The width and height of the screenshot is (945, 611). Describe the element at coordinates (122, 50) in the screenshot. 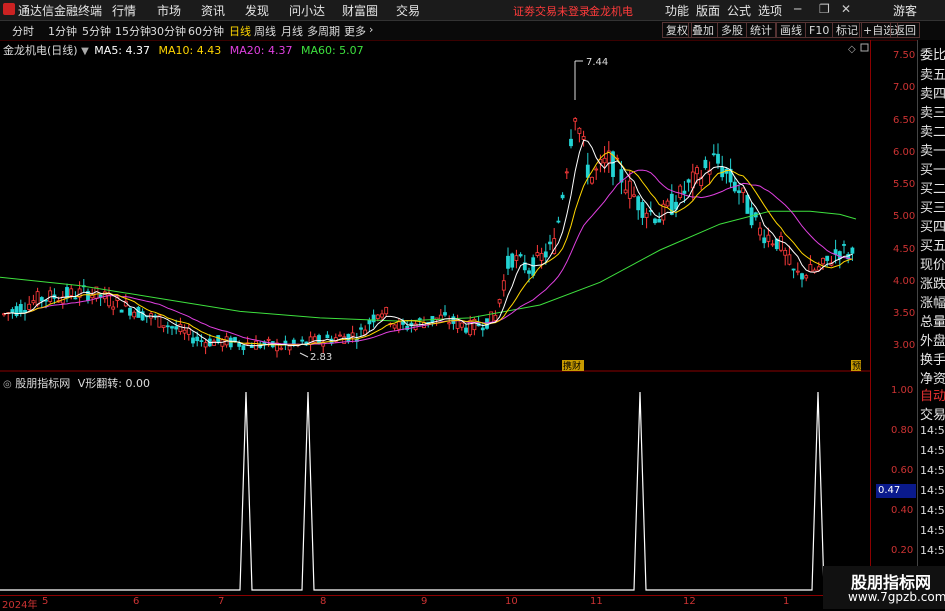

I see `ma5-label: MA5: 4.37` at that location.